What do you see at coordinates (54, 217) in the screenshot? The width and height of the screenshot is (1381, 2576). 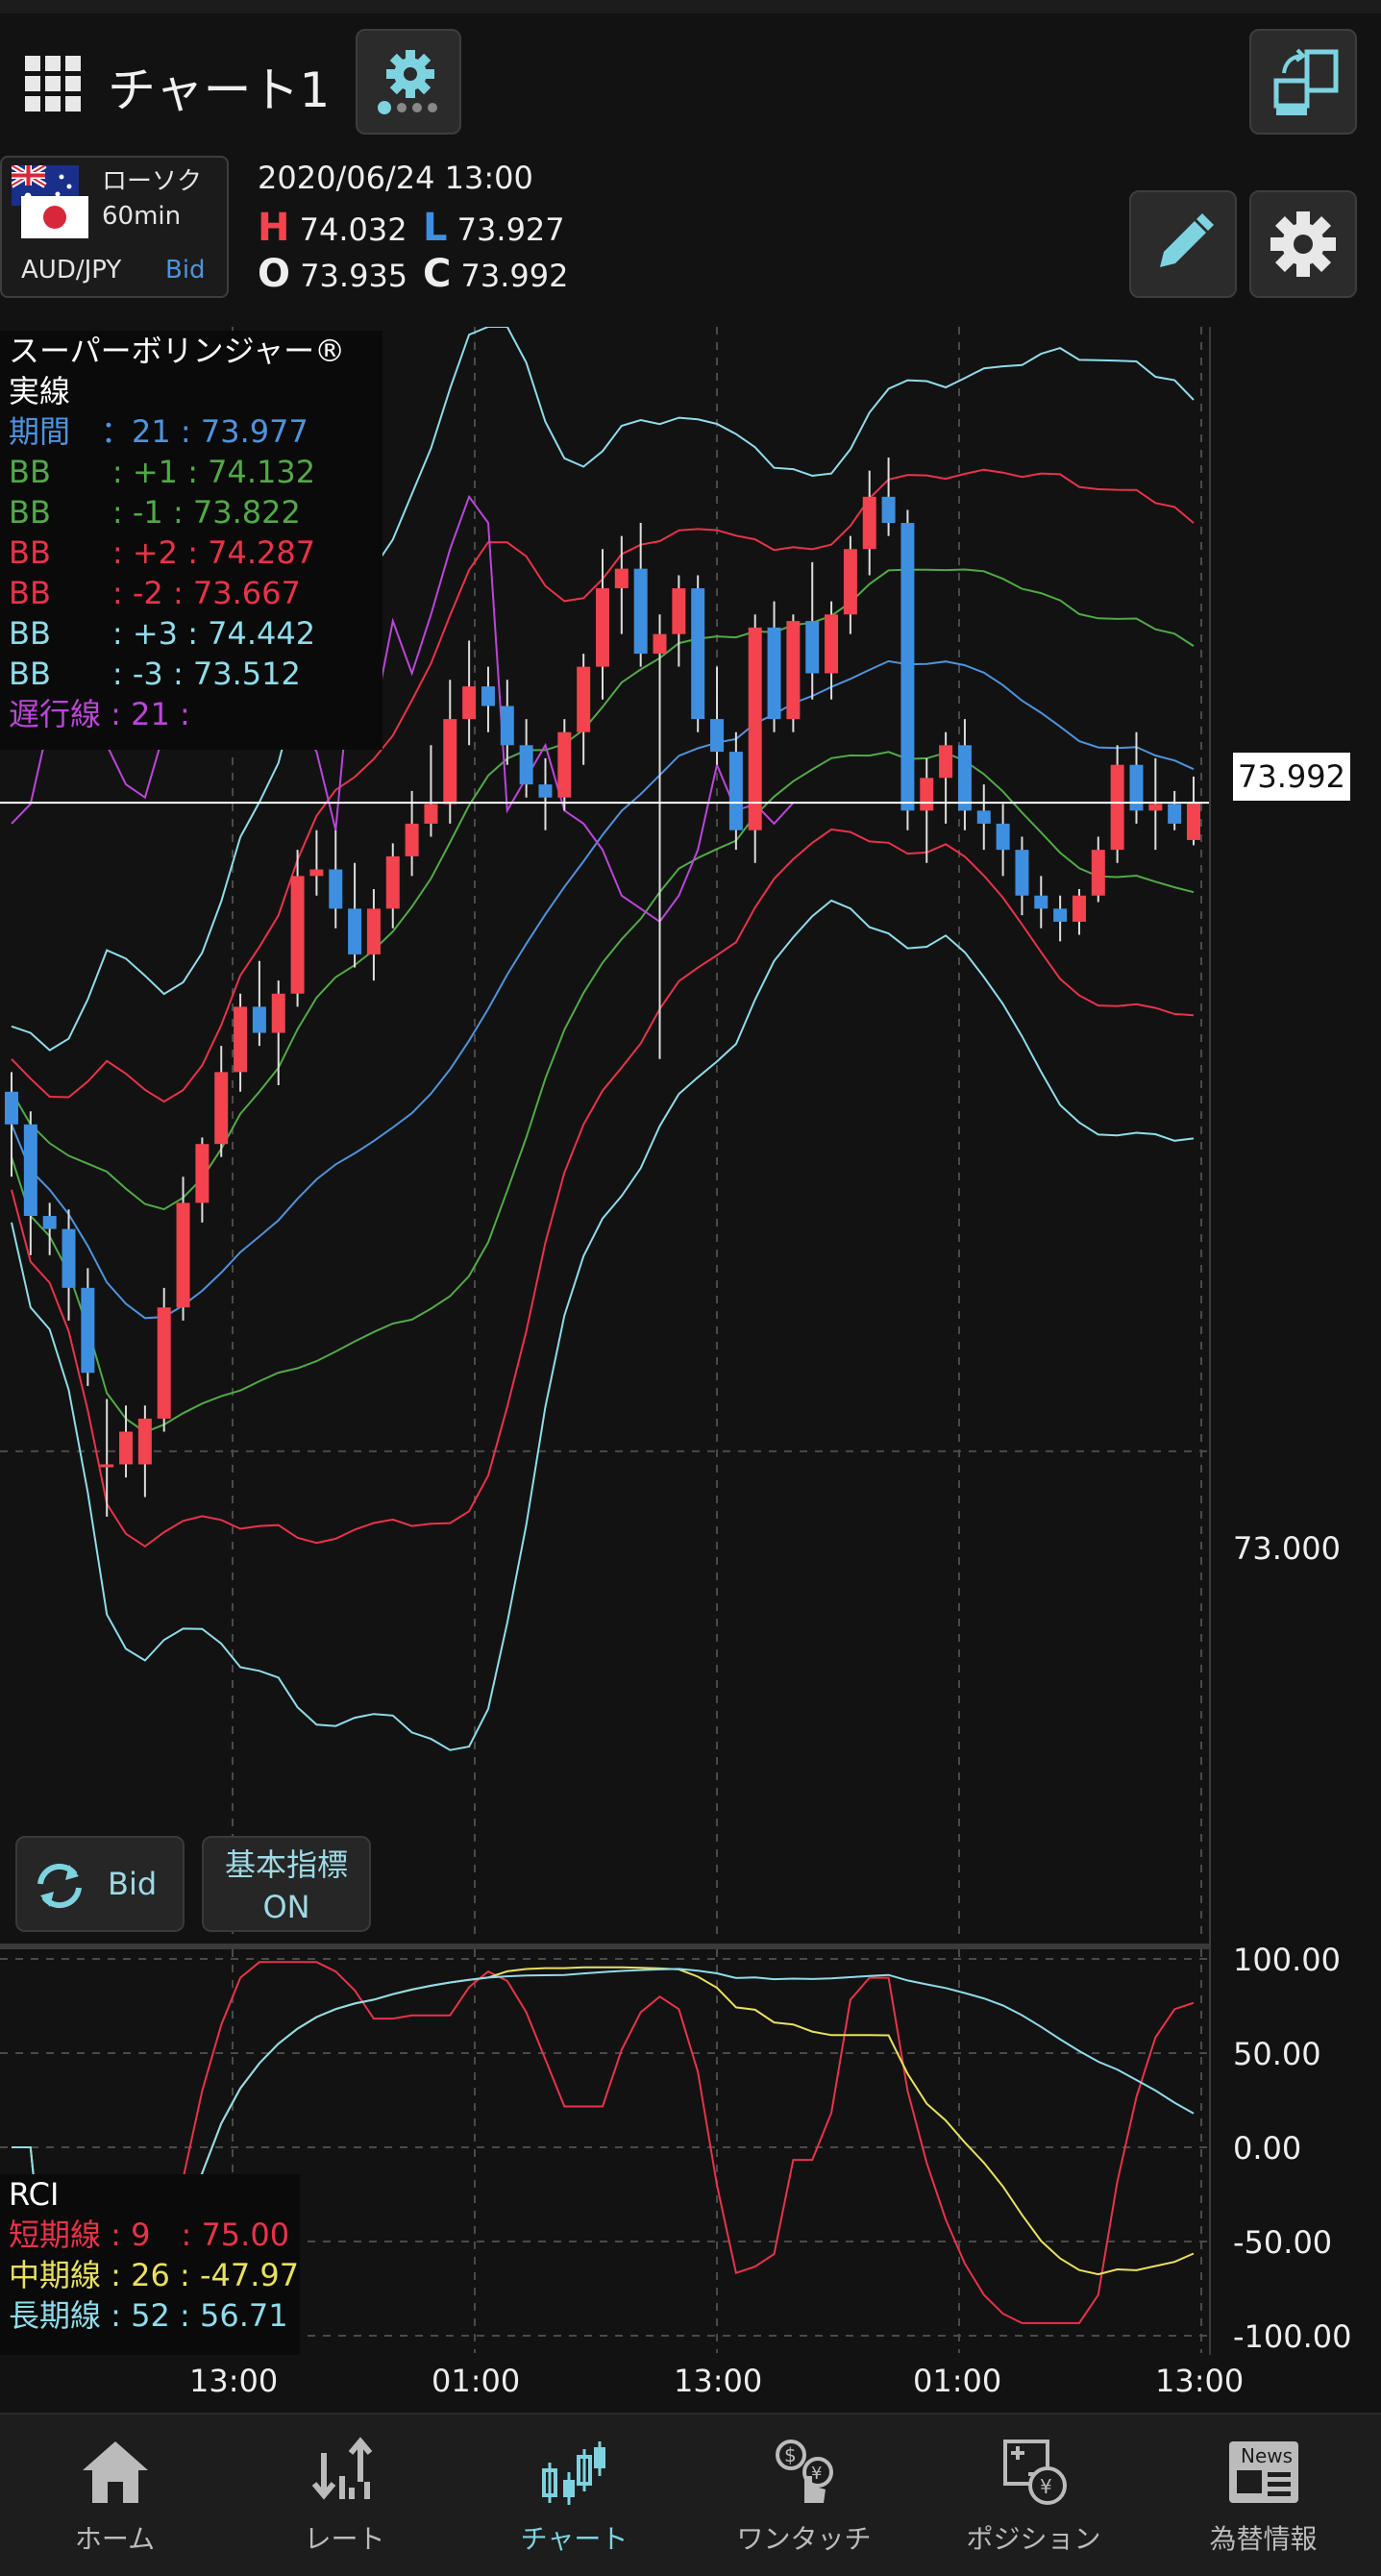 I see `jp-flag-icon` at bounding box center [54, 217].